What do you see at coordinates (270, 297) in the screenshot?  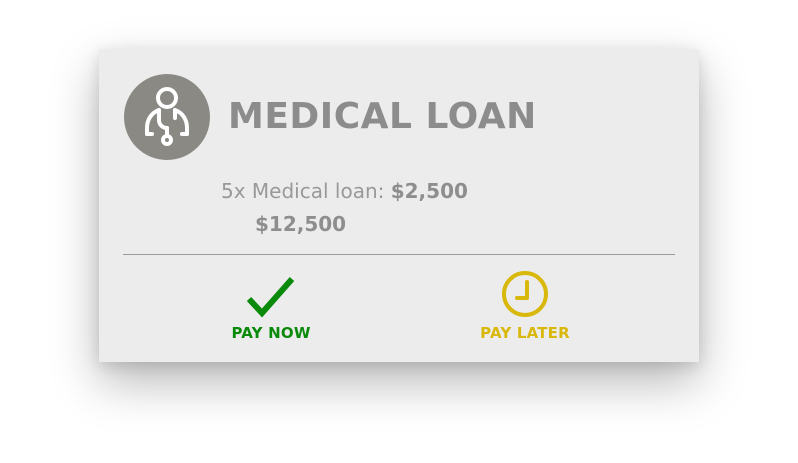 I see `checkmark-icon` at bounding box center [270, 297].